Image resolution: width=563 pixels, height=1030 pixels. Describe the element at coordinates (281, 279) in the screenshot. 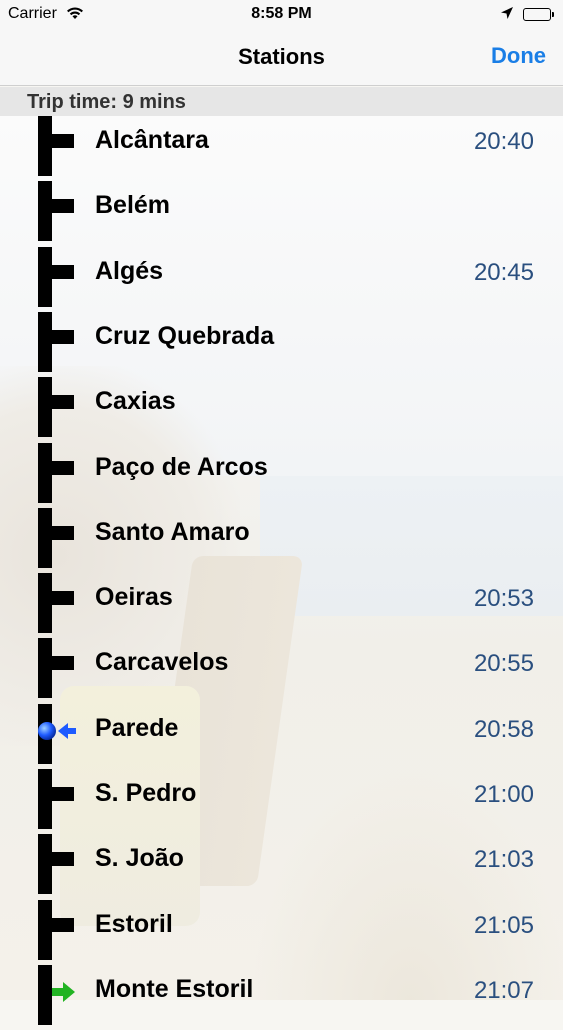

I see `station-row: Algés 20:45` at that location.